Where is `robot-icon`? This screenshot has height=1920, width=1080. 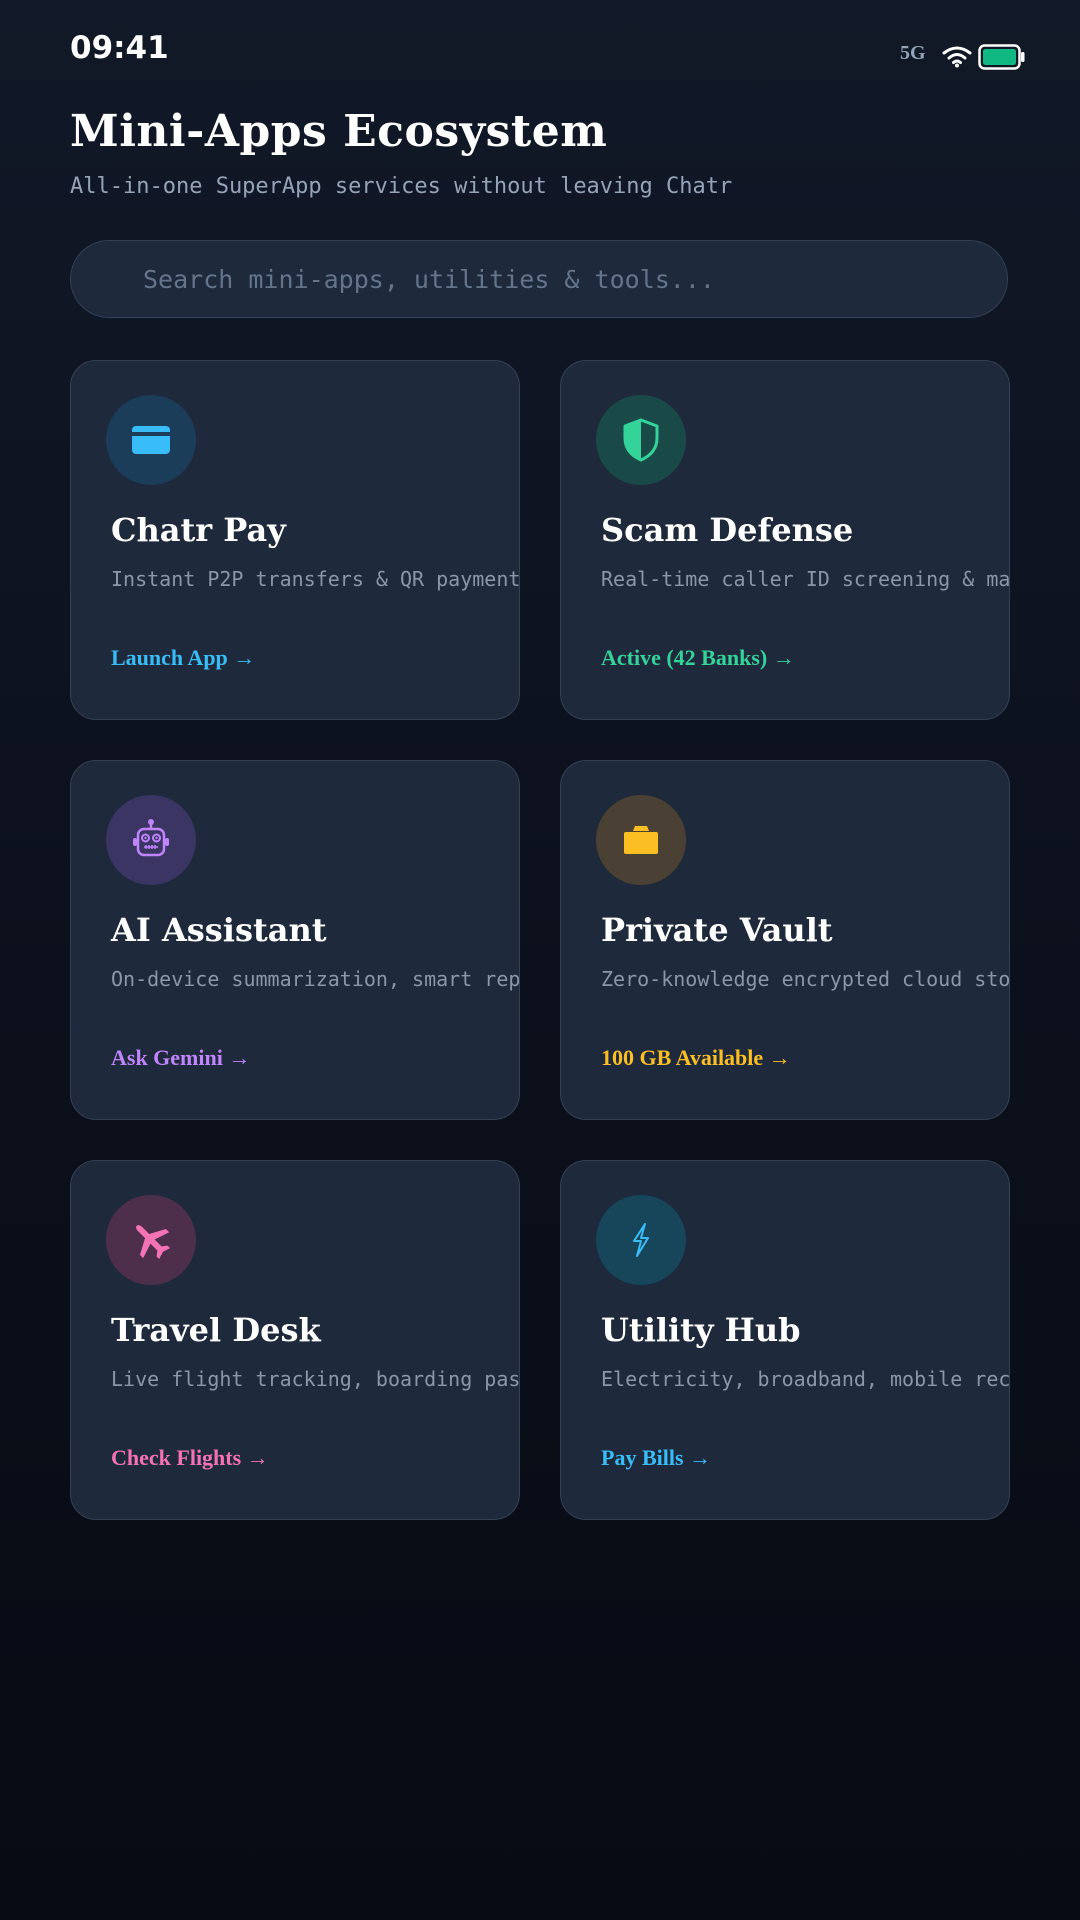 robot-icon is located at coordinates (151, 838).